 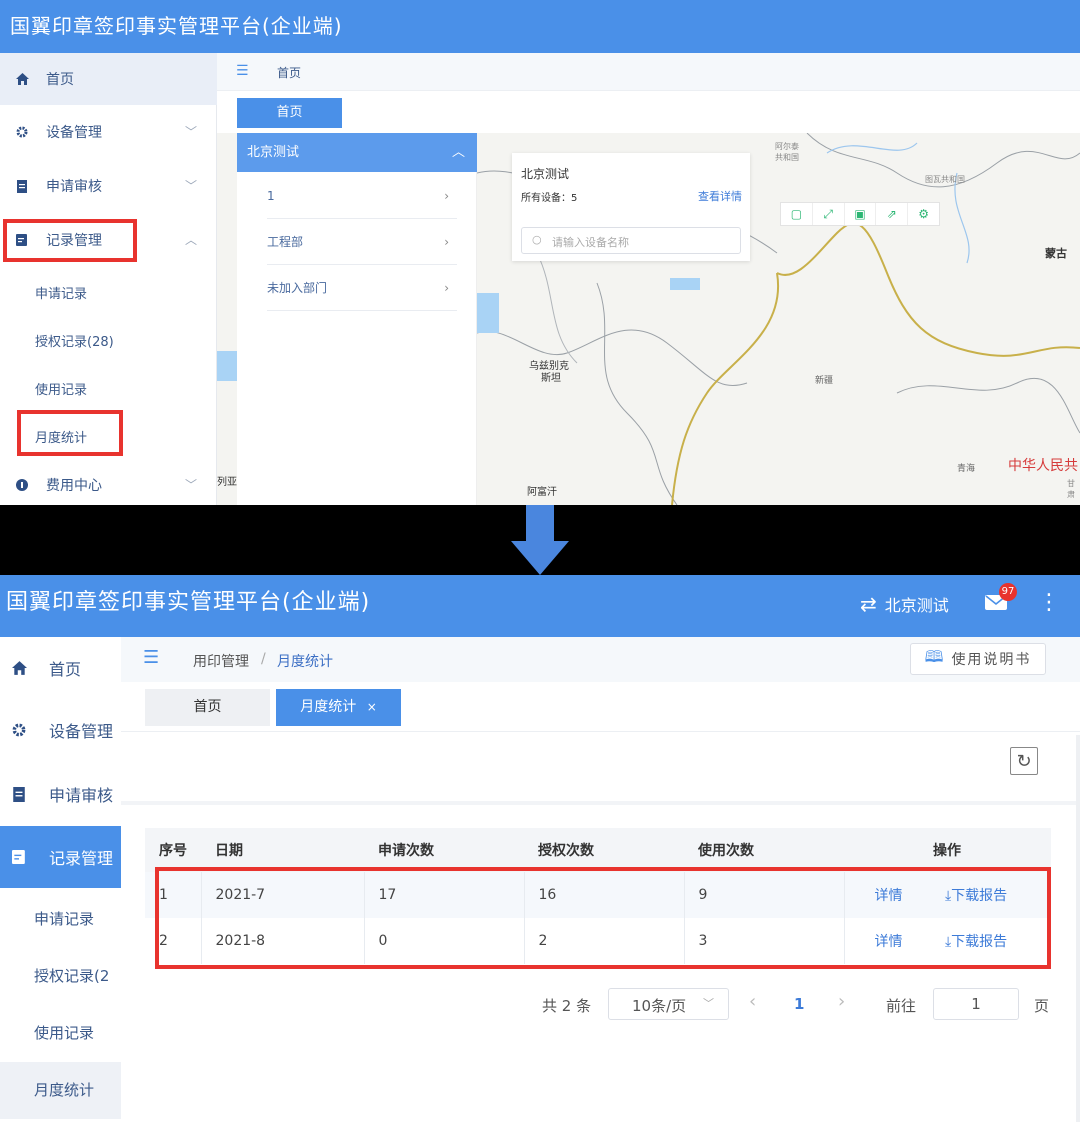 I want to click on mail-button: 97, so click(x=1001, y=599).